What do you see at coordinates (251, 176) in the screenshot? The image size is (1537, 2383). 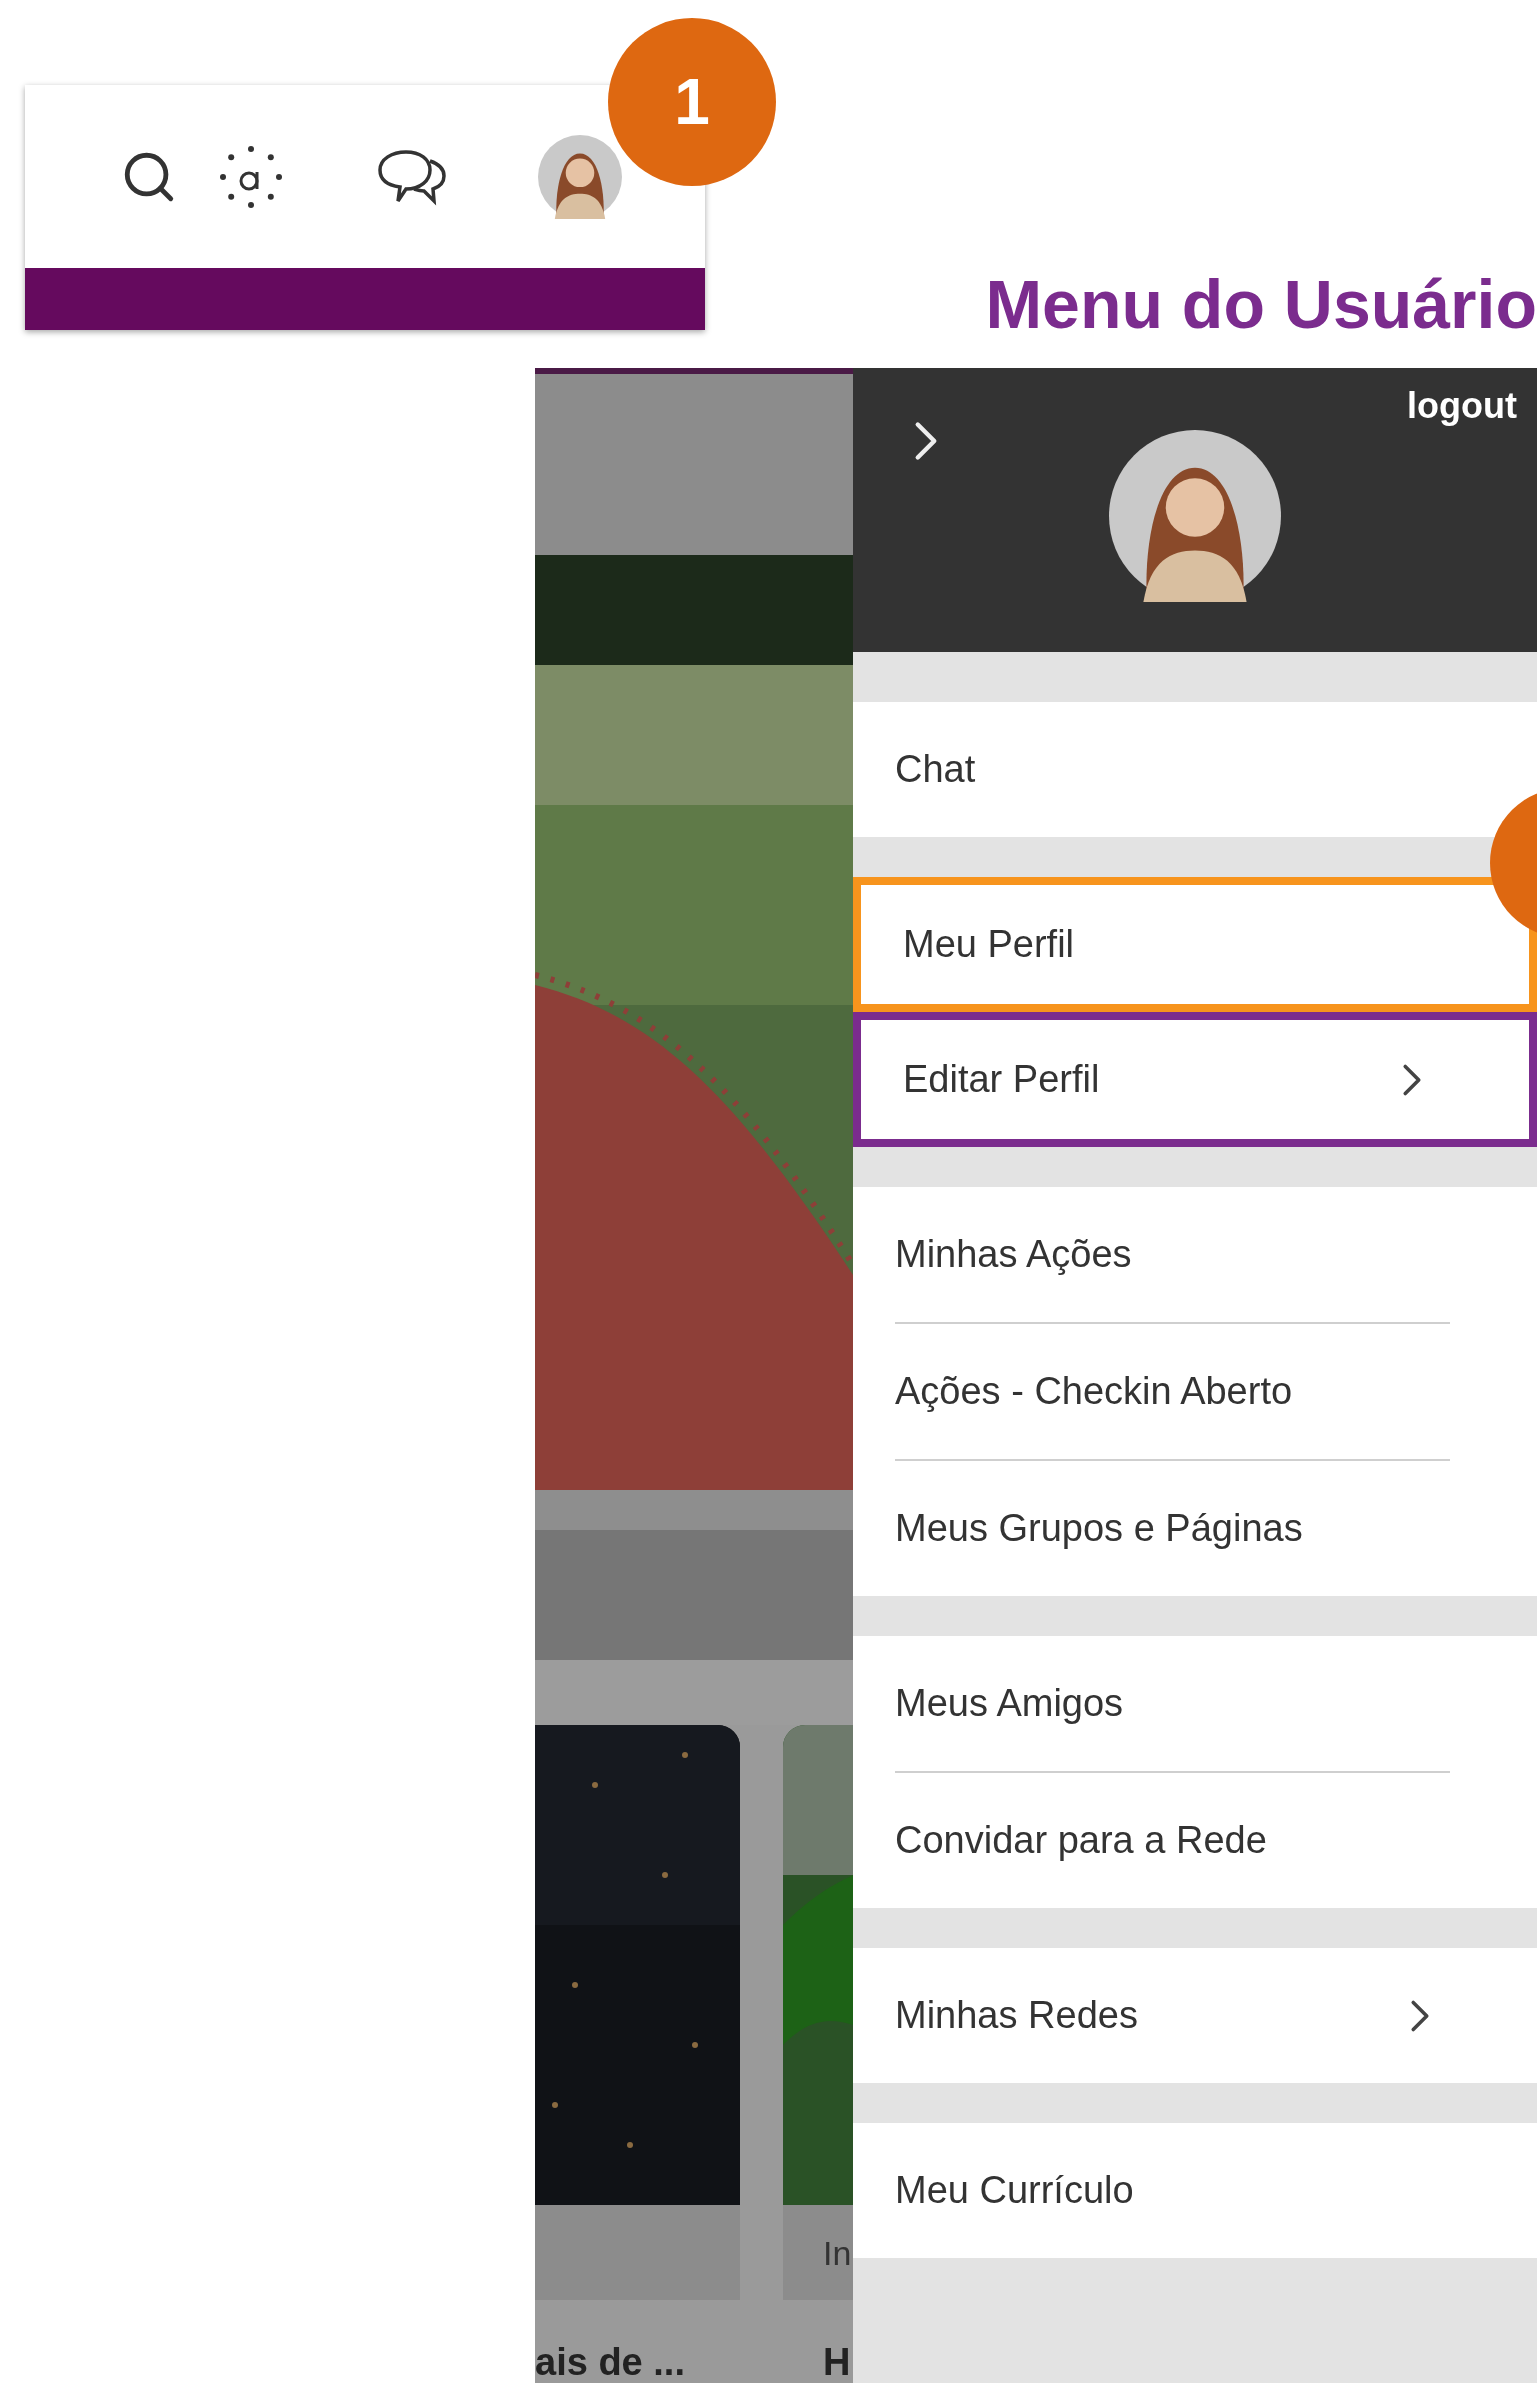 I see `letter-burst-icon` at bounding box center [251, 176].